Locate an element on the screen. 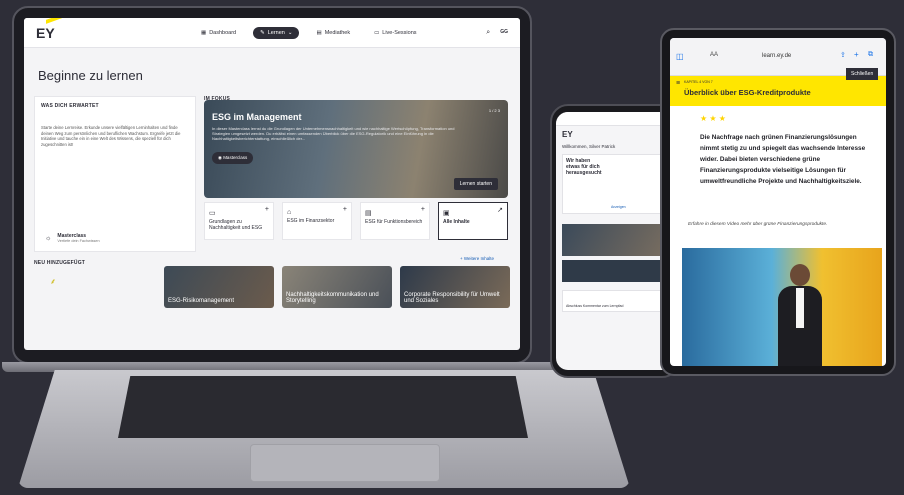  phone-content-thumb is located at coordinates (615, 271).